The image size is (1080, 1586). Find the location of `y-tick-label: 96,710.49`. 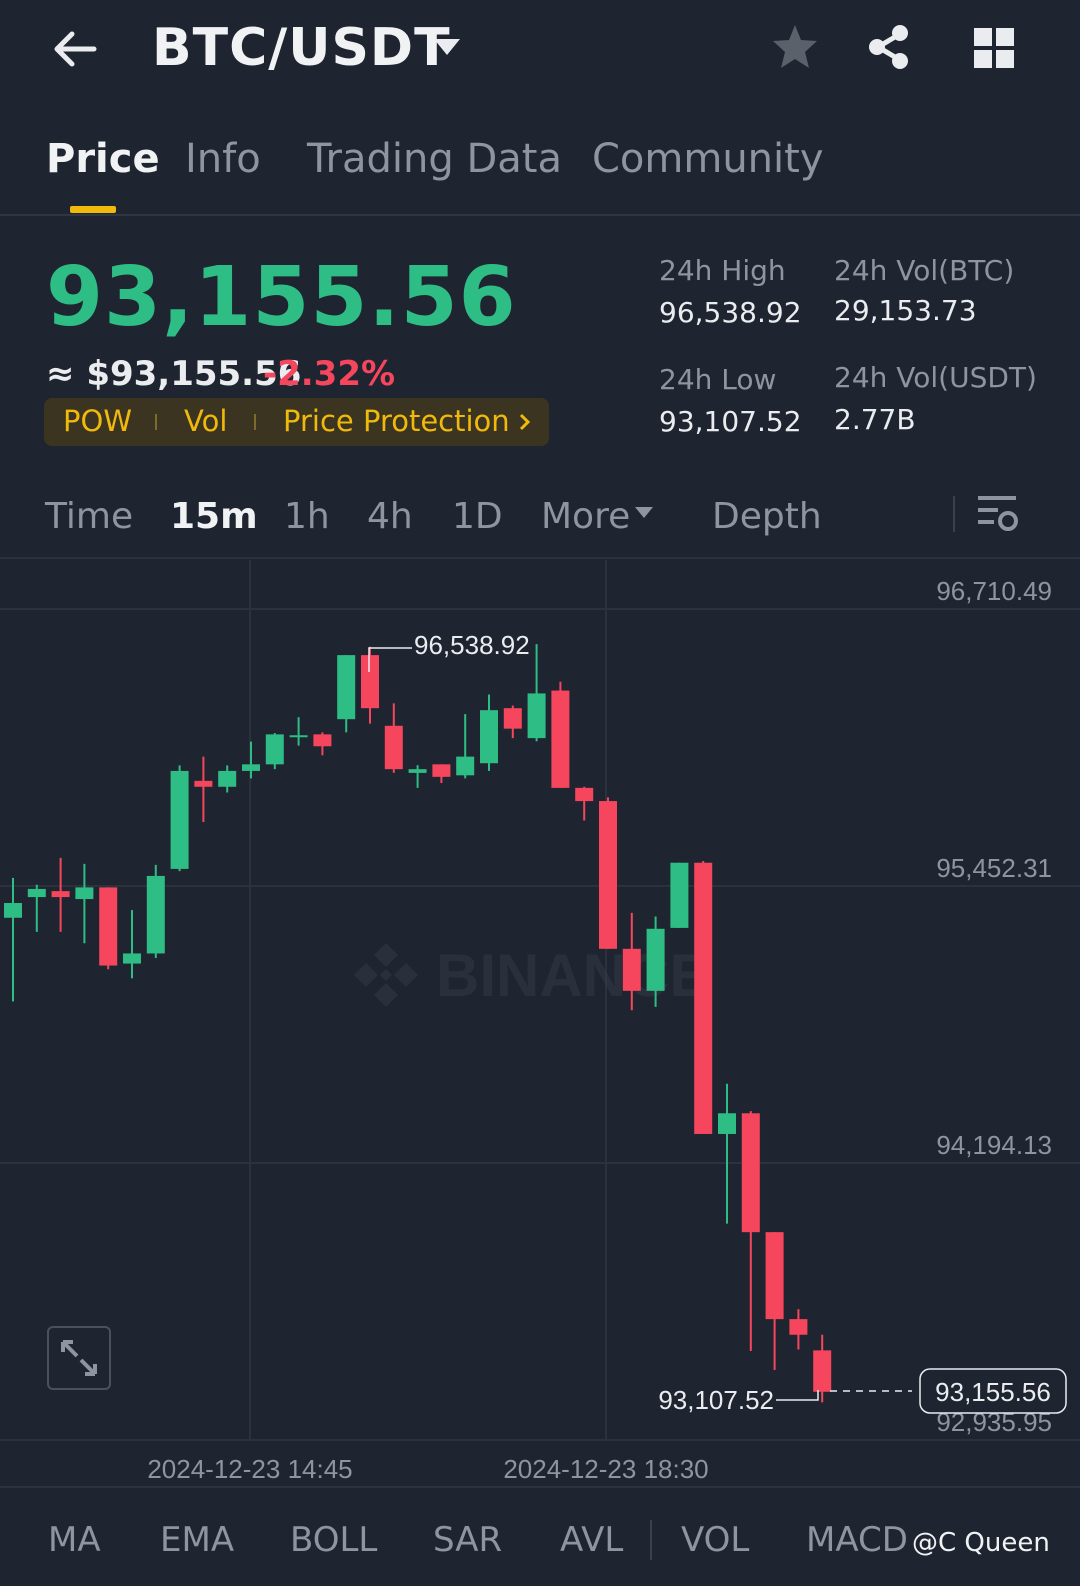

y-tick-label: 96,710.49 is located at coordinates (994, 591).